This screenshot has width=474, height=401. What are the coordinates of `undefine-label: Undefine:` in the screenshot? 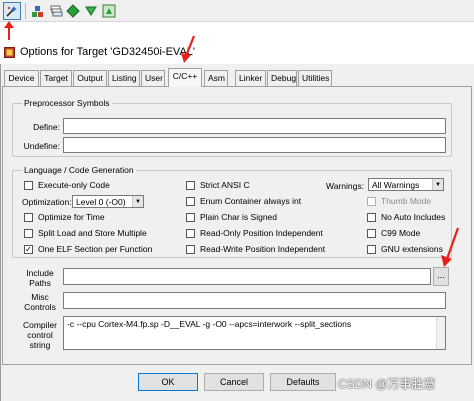 It's located at (41, 146).